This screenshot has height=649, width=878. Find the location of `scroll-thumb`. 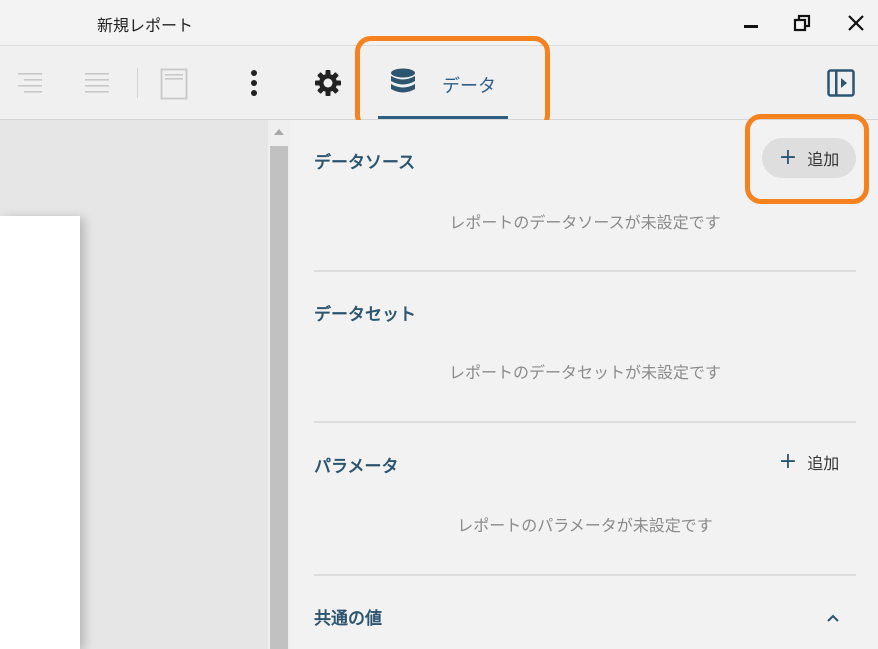

scroll-thumb is located at coordinates (279, 397).